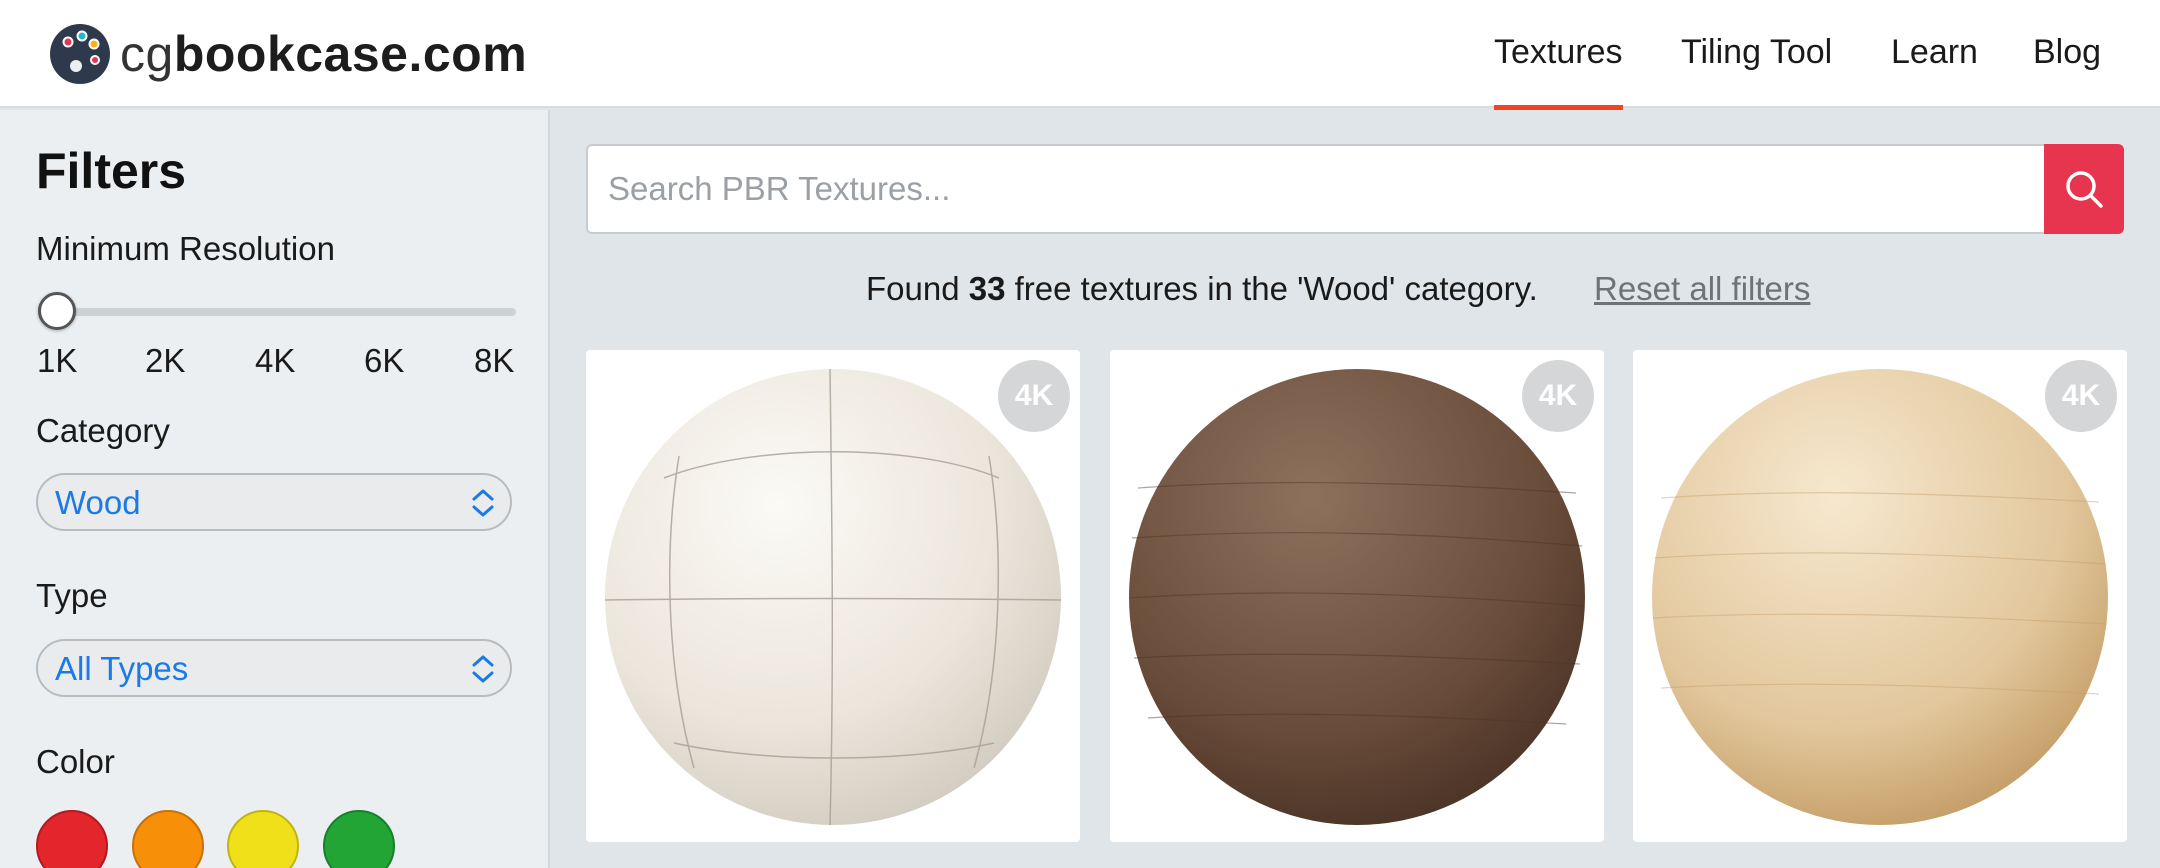  Describe the element at coordinates (111, 171) in the screenshot. I see `filters-title: Filters` at that location.